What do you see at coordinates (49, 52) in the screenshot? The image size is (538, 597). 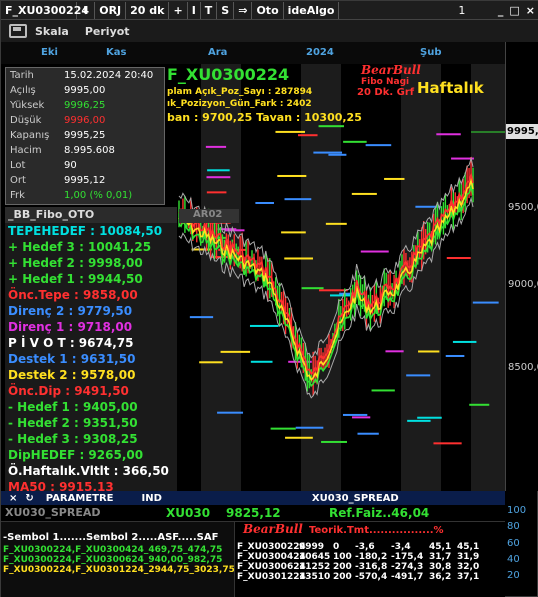 I see `date-label-eki: Eki` at bounding box center [49, 52].